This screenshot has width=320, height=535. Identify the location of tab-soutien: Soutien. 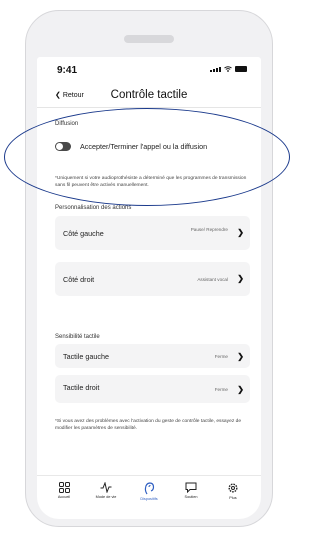
(191, 490).